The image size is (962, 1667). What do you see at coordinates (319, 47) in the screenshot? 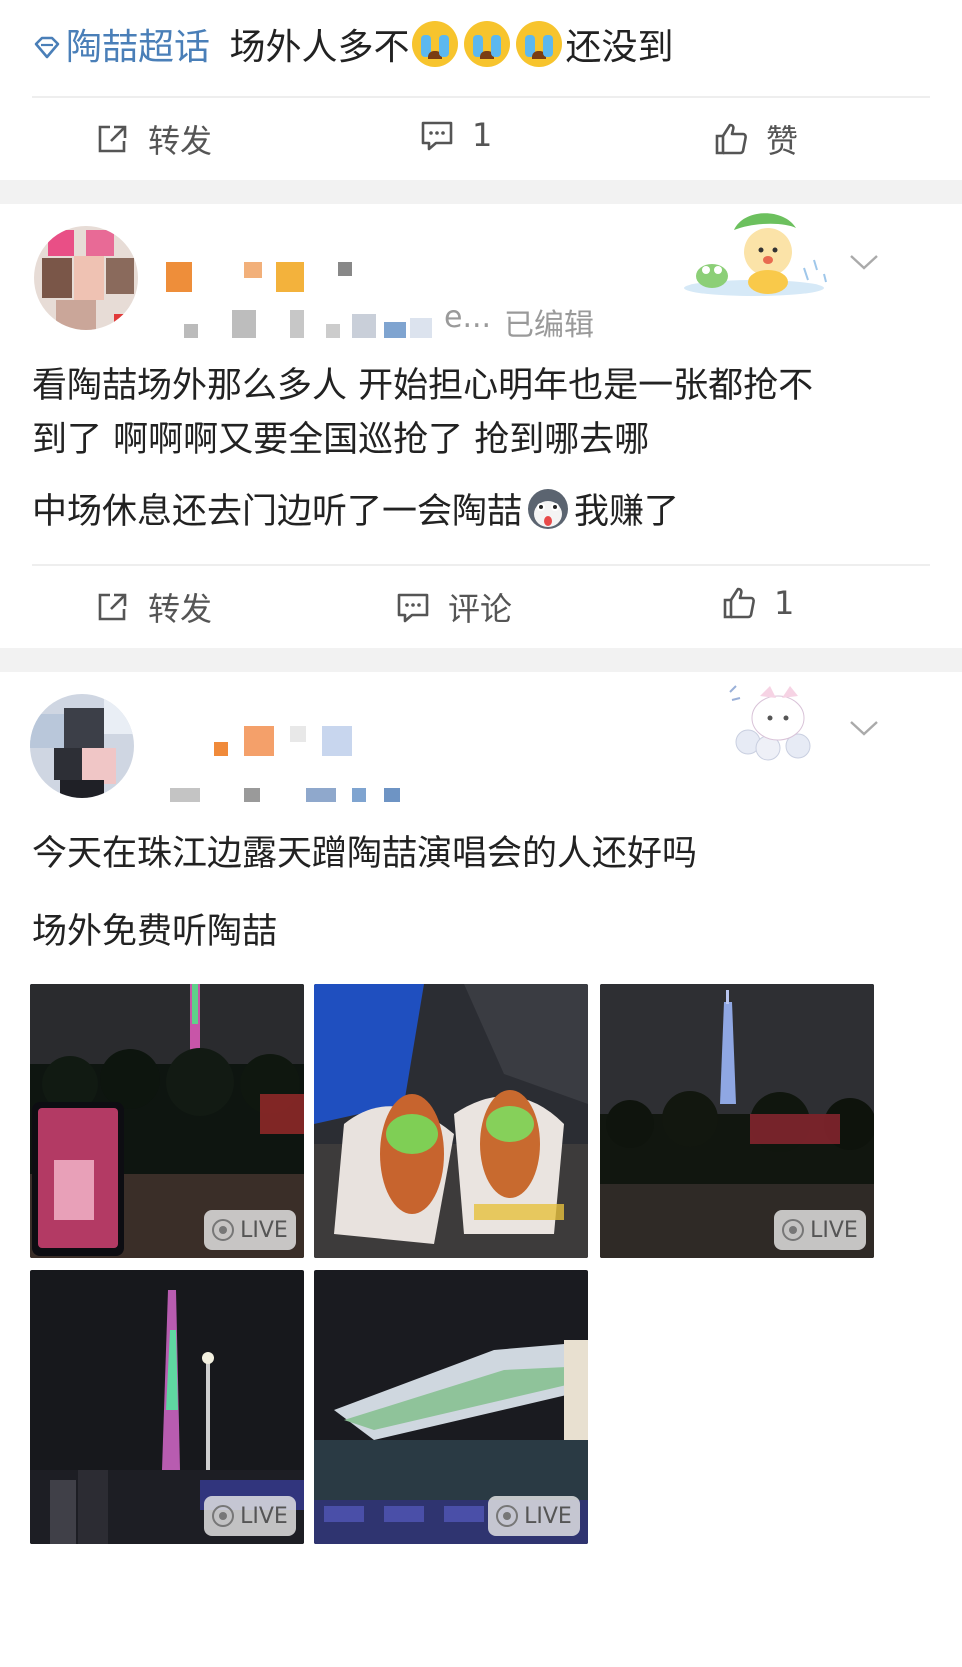
I see `post1-text-before: 场外人多不` at bounding box center [319, 47].